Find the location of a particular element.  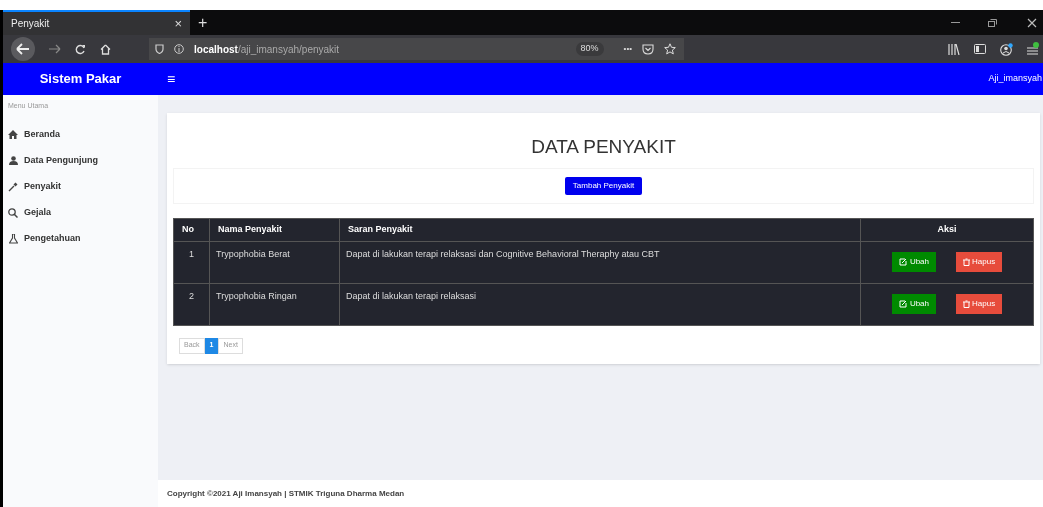

sidebar-item: Data Pengunjung is located at coordinates (83, 160).